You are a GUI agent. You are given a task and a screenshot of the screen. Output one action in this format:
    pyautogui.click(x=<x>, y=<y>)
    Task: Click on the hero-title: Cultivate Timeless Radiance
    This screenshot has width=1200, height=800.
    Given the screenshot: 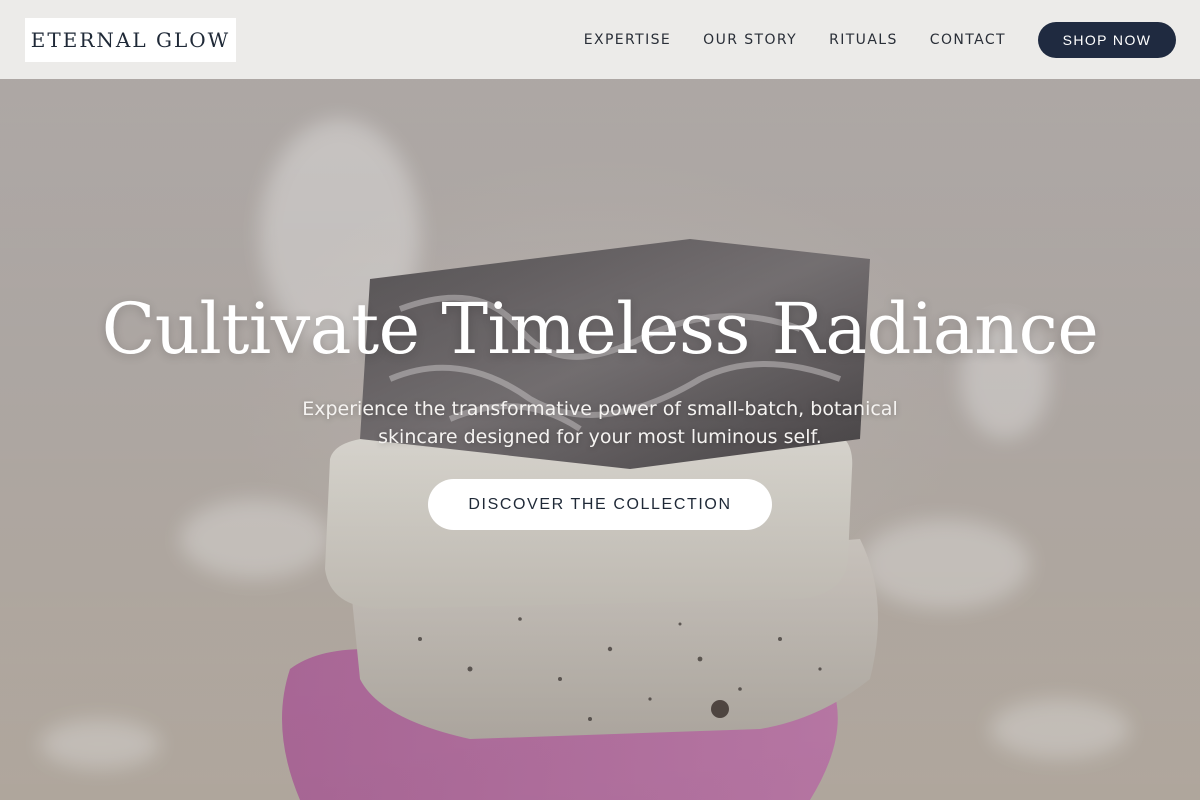 What is the action you would take?
    pyautogui.click(x=600, y=329)
    